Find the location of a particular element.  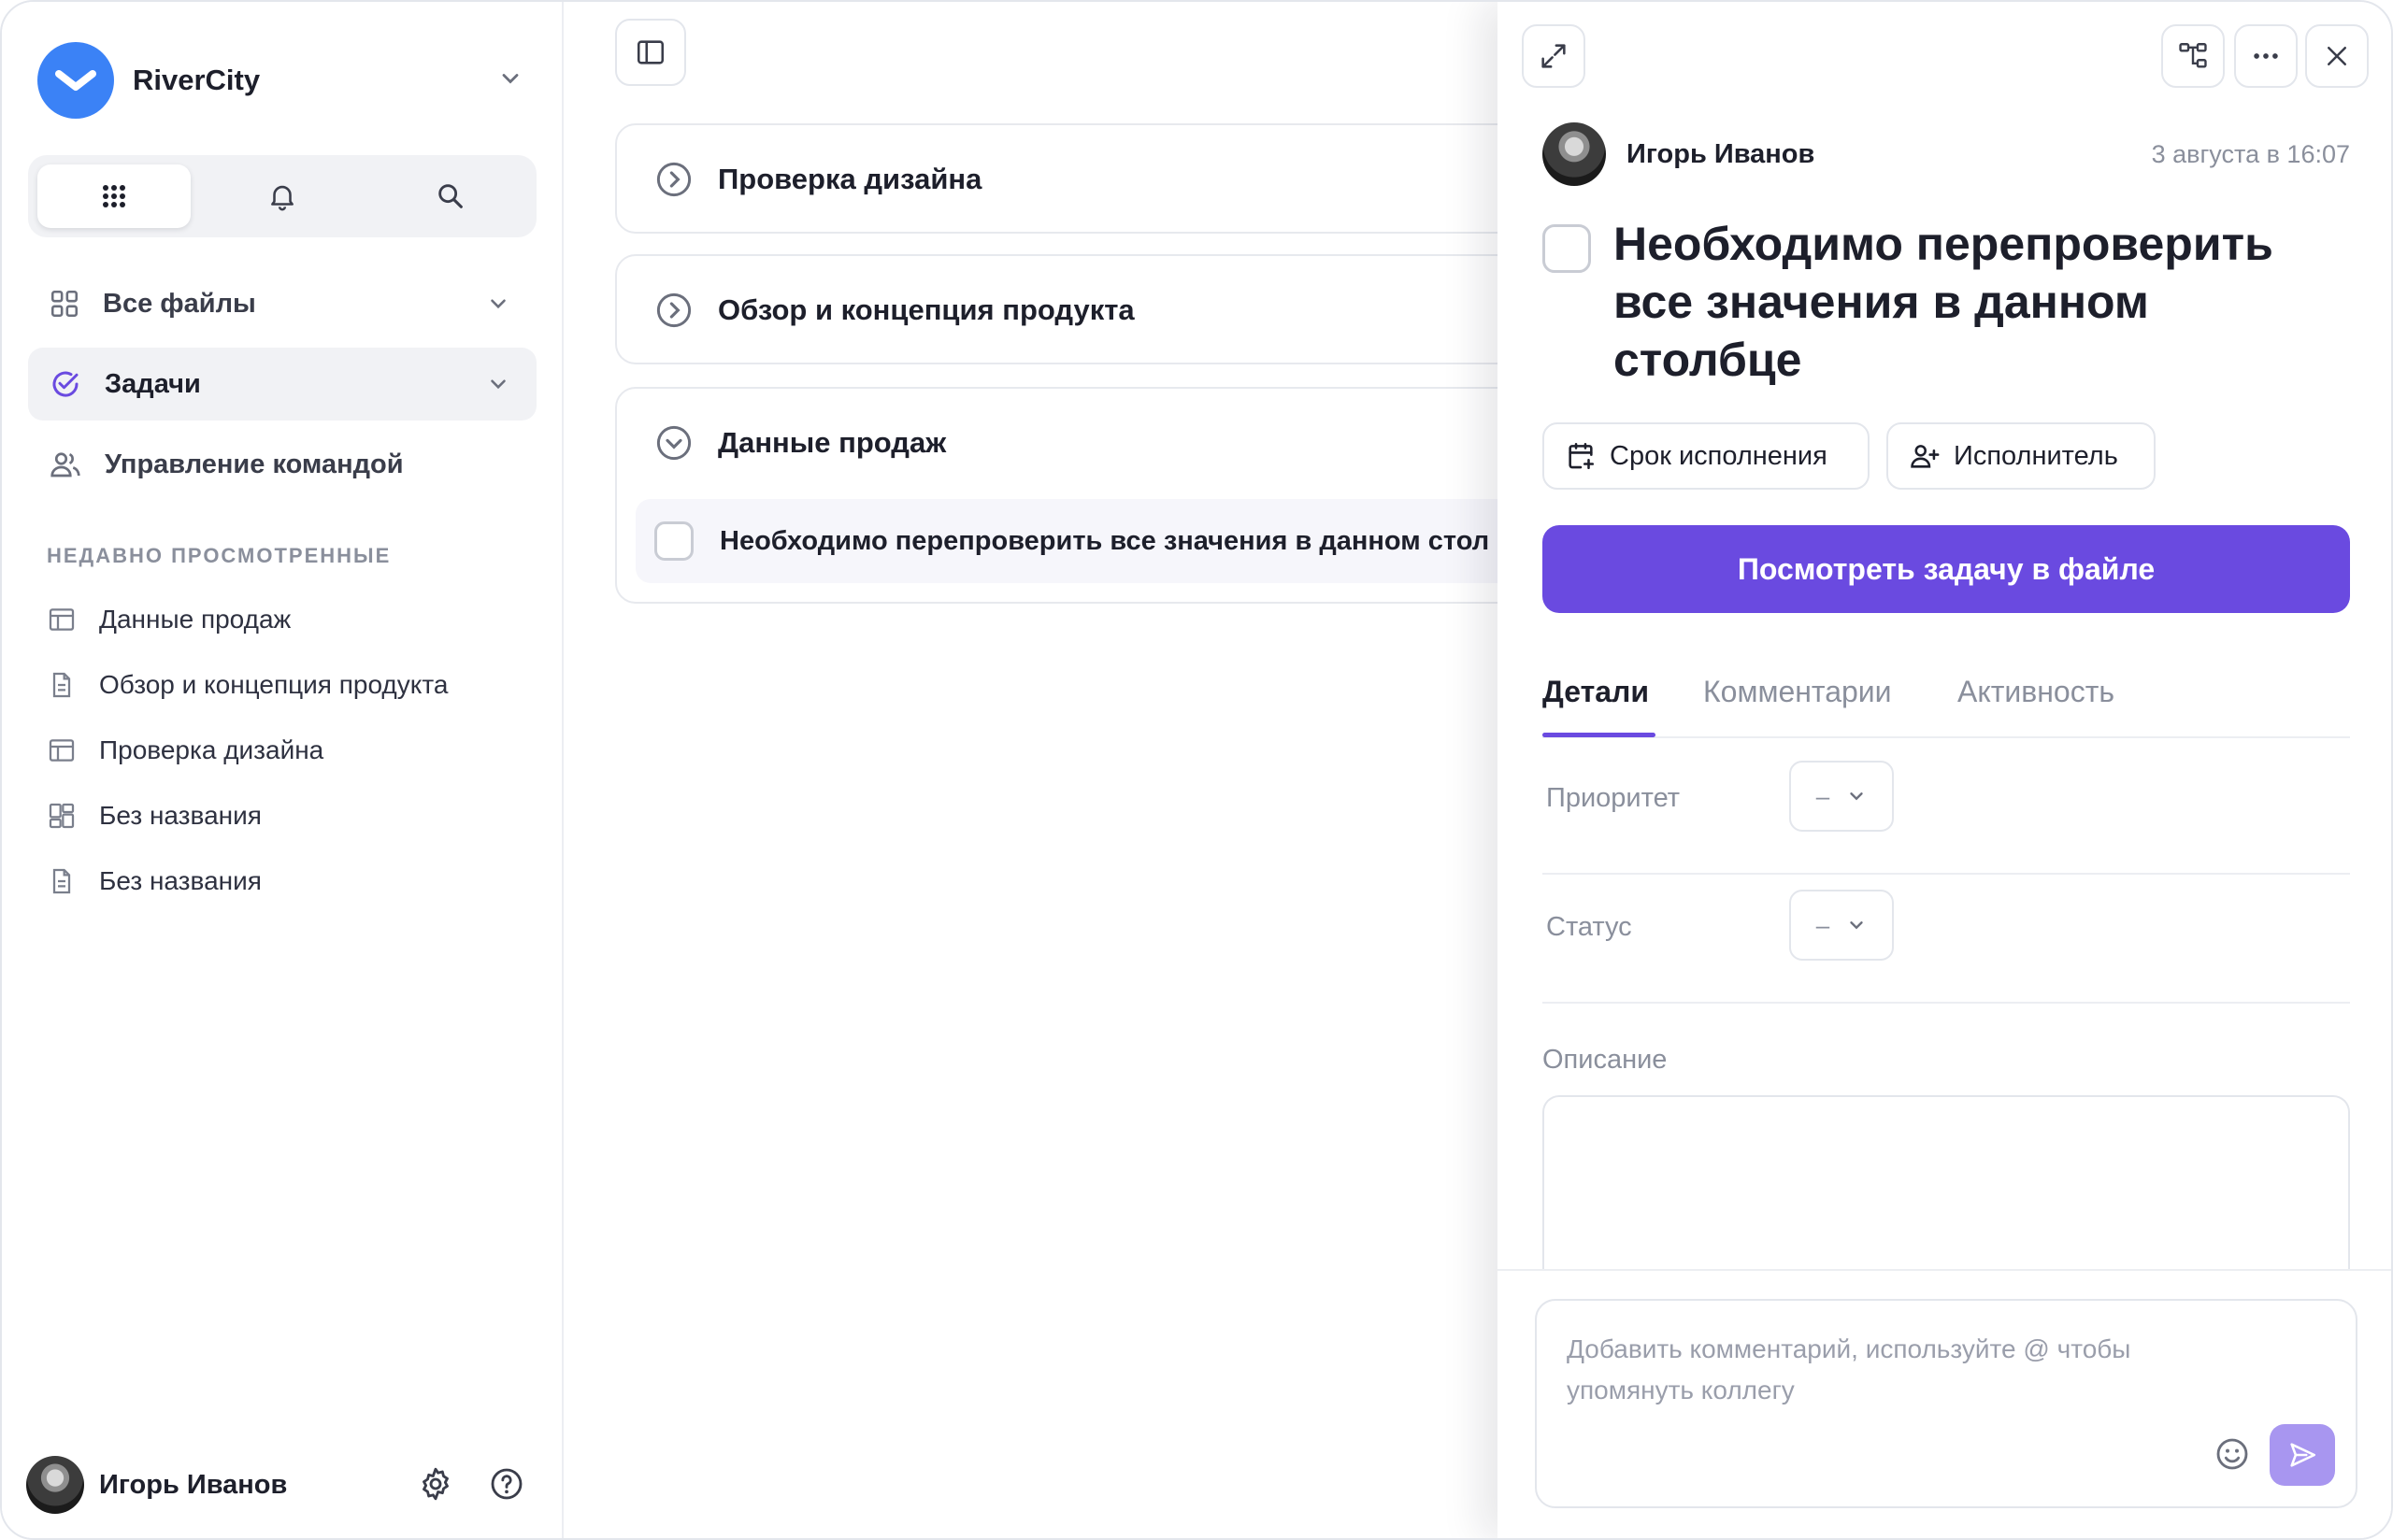

send-icon is located at coordinates (2303, 1455).